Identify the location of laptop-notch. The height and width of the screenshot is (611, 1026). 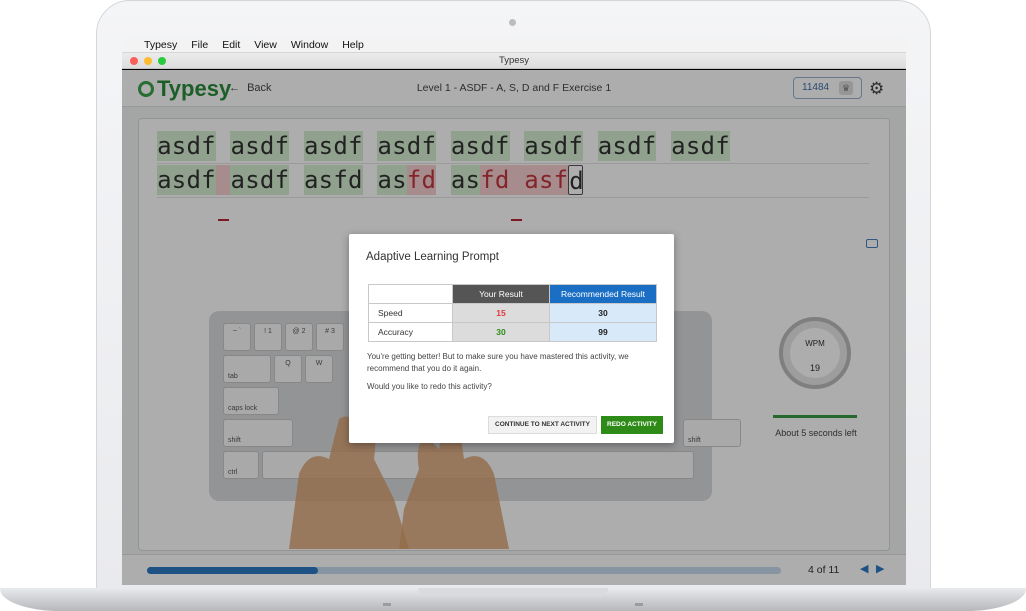
(513, 592).